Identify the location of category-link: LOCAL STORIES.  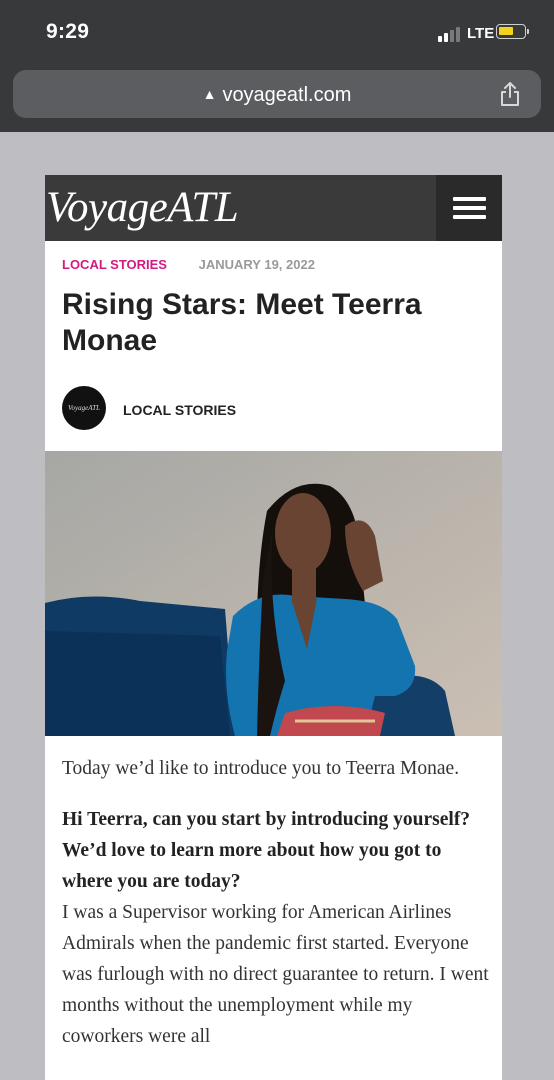
(114, 264).